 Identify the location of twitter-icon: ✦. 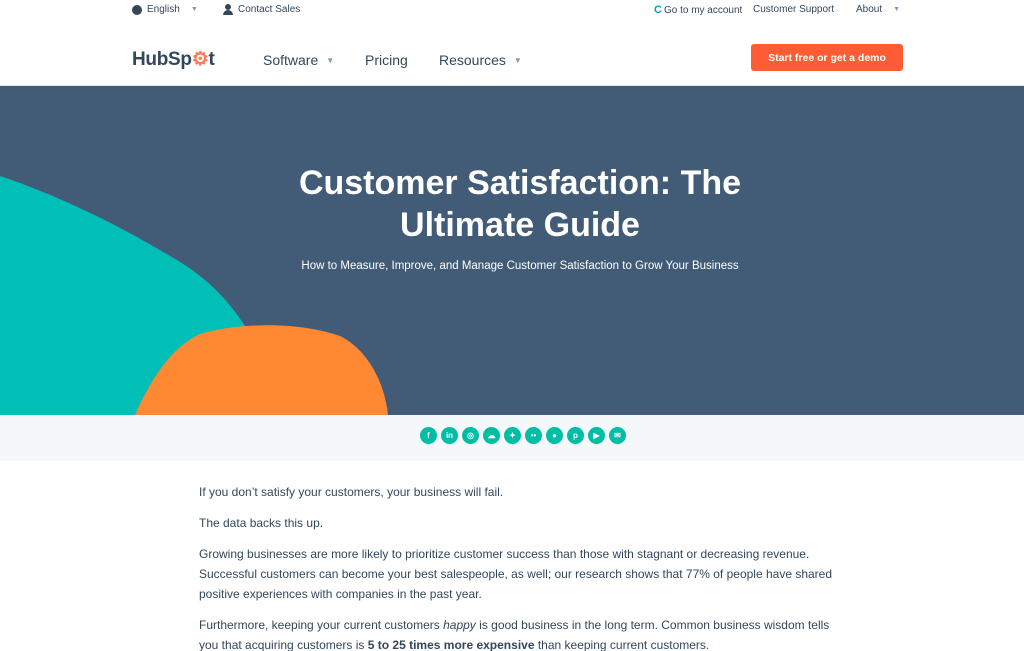
(512, 435).